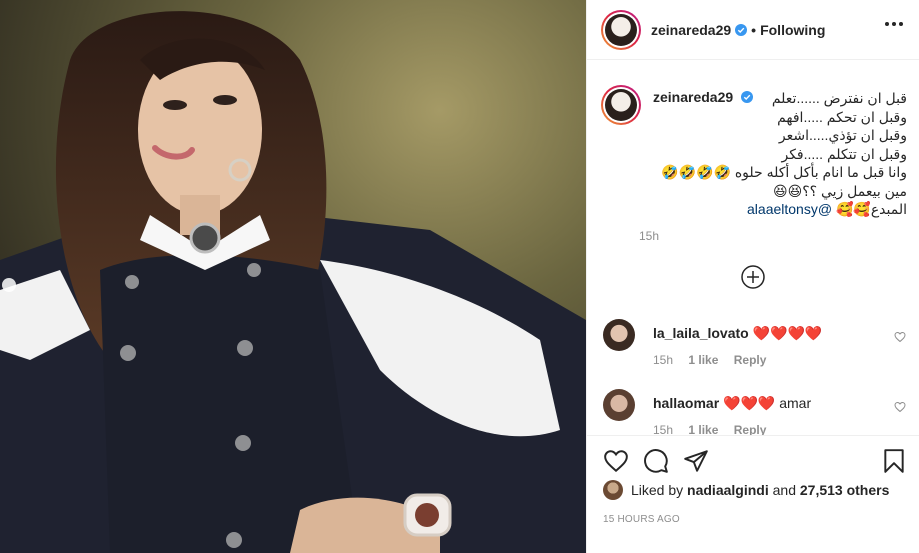 Image resolution: width=919 pixels, height=553 pixels. I want to click on post-header: zeinareda29 • Following, so click(753, 30).